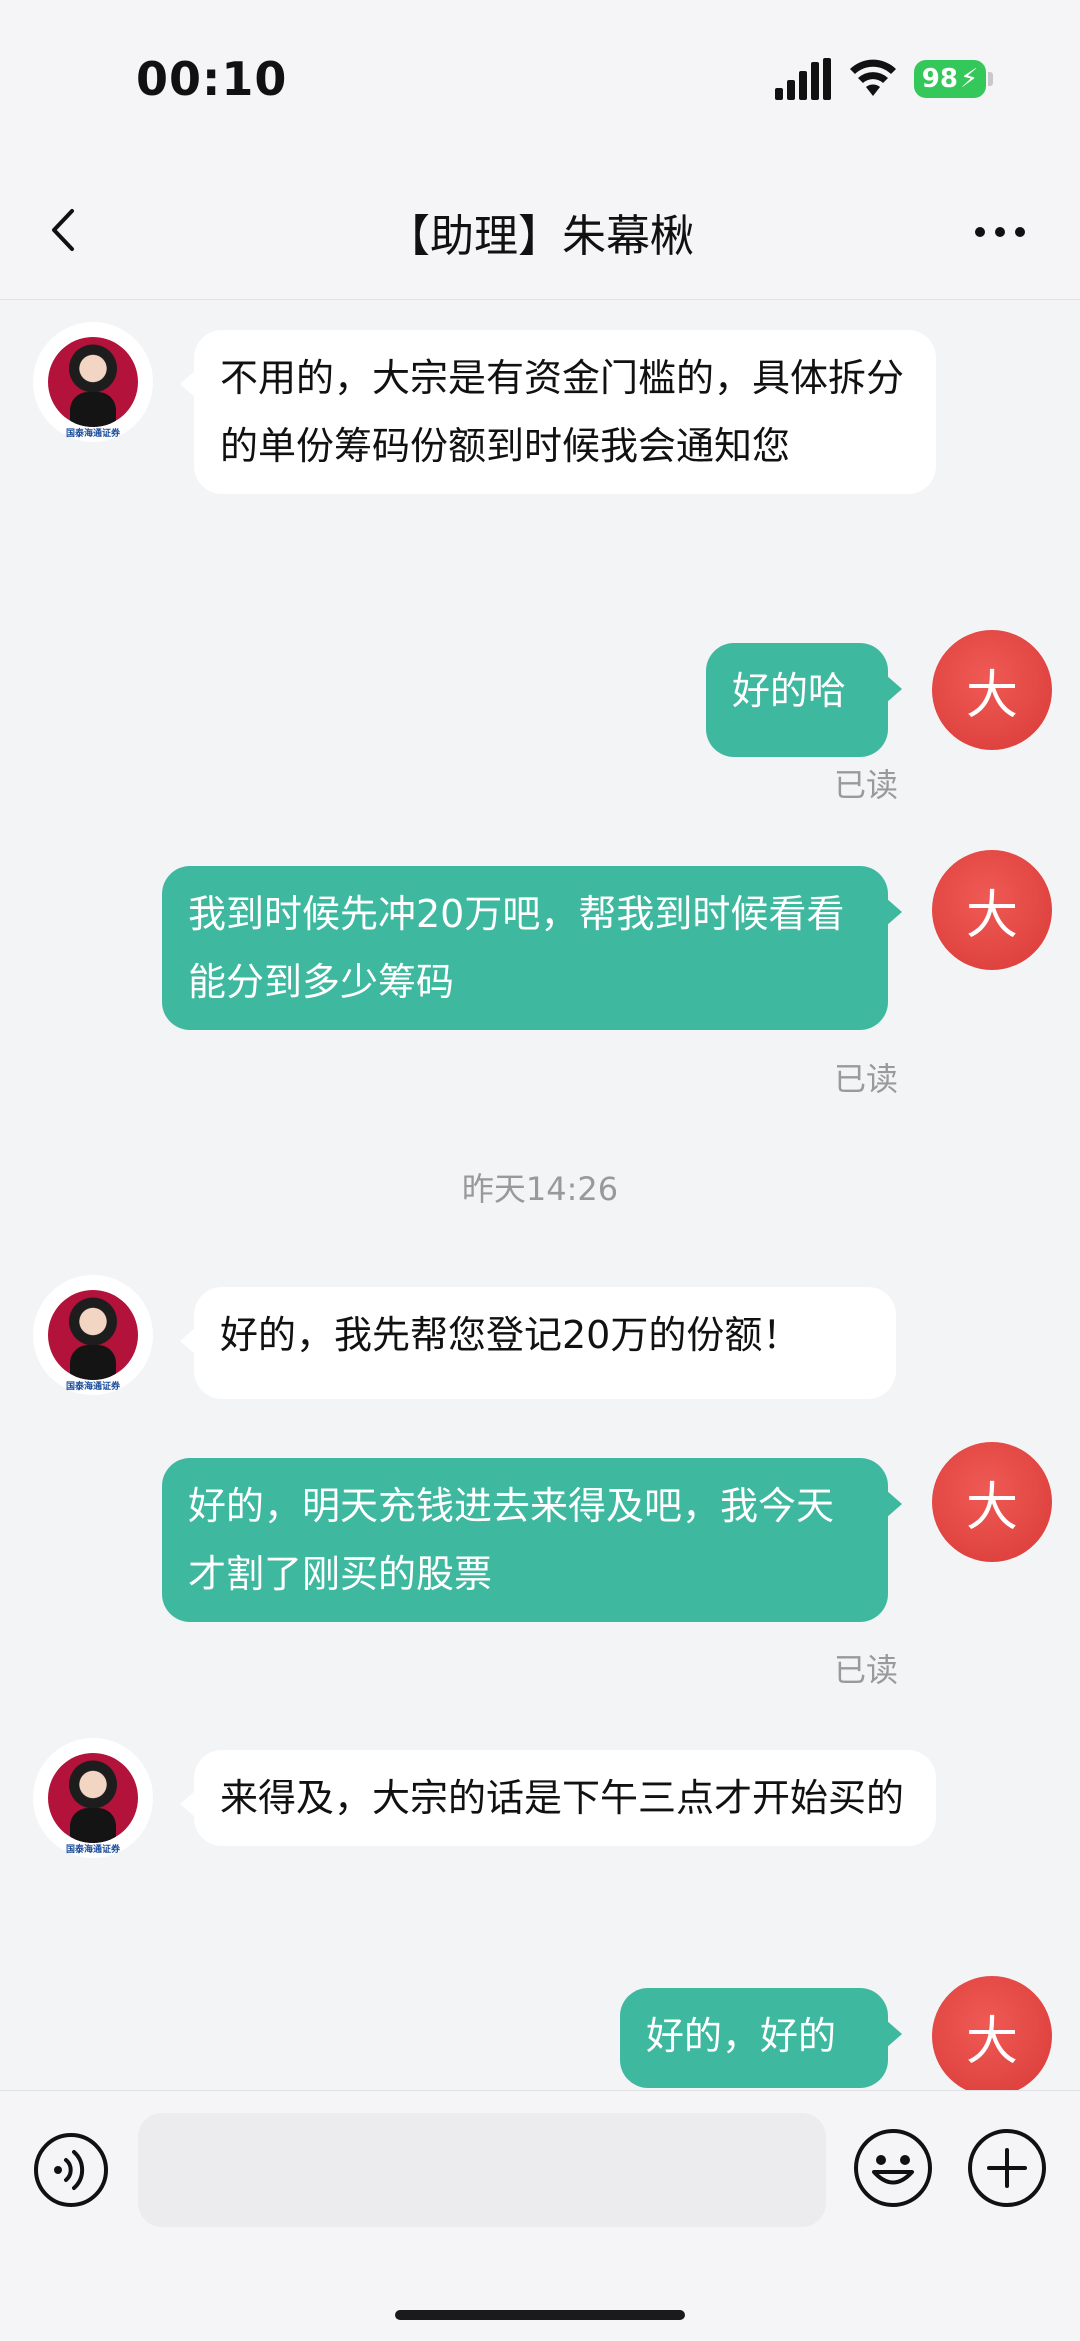 This screenshot has height=2341, width=1080. What do you see at coordinates (482, 2170) in the screenshot?
I see `message-input` at bounding box center [482, 2170].